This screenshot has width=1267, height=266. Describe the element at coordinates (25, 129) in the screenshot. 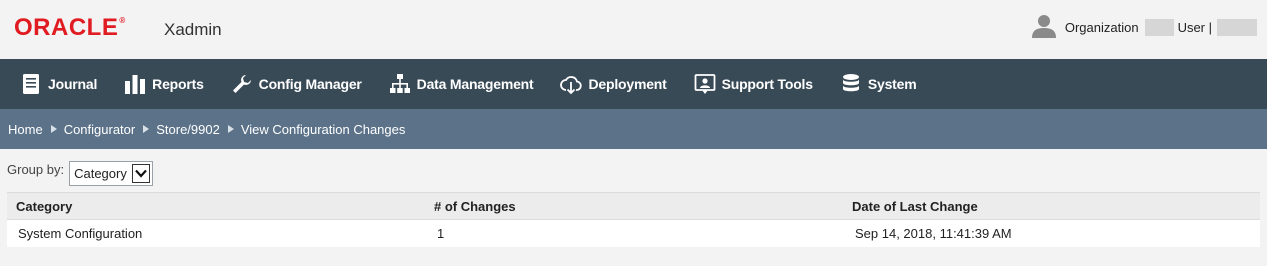

I see `breadcrumb-home: Home` at that location.